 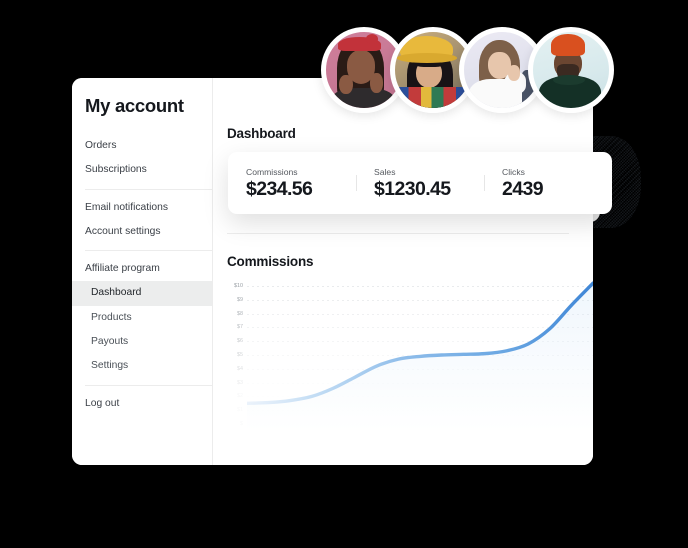 What do you see at coordinates (240, 368) in the screenshot?
I see `chart-y-tick-label: $4` at bounding box center [240, 368].